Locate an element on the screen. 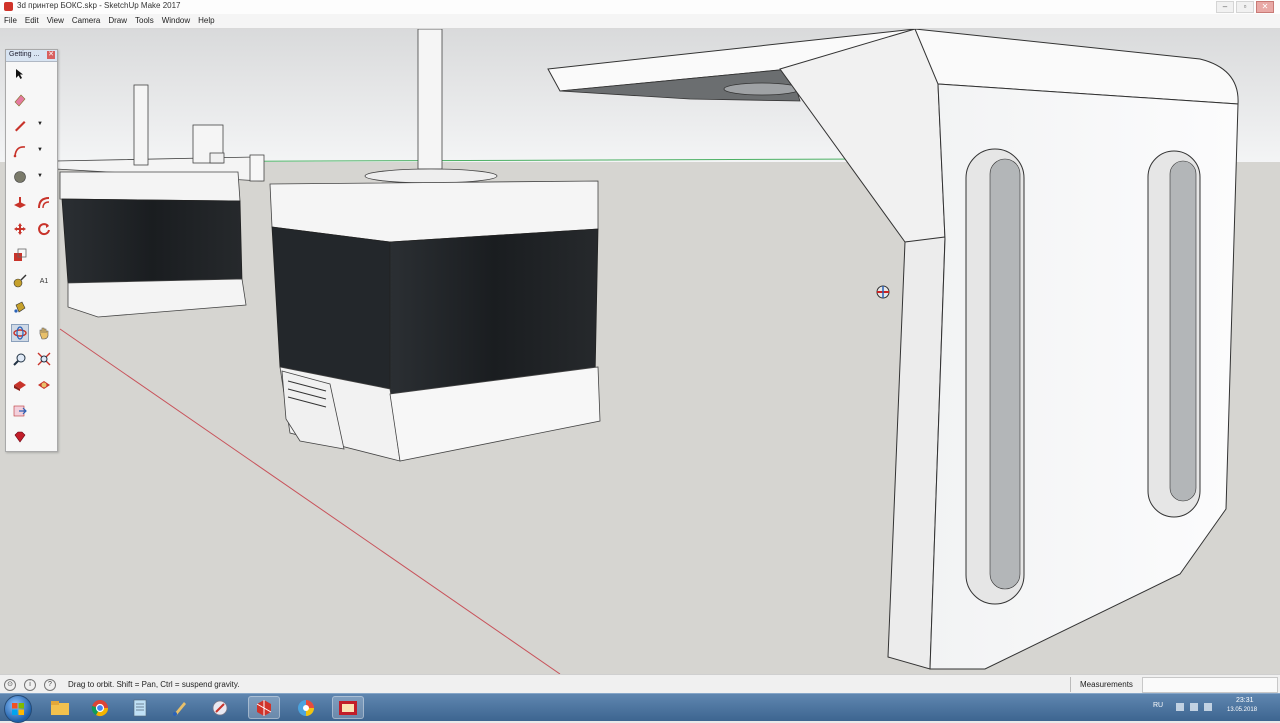  status-divider is located at coordinates (1070, 684).